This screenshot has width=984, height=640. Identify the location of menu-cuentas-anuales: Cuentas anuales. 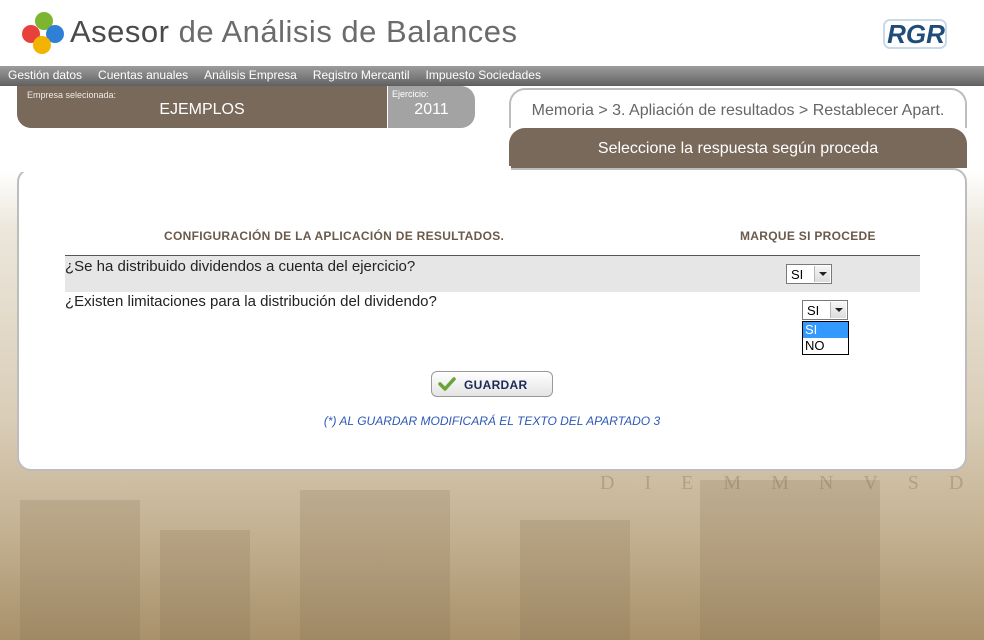
(143, 75).